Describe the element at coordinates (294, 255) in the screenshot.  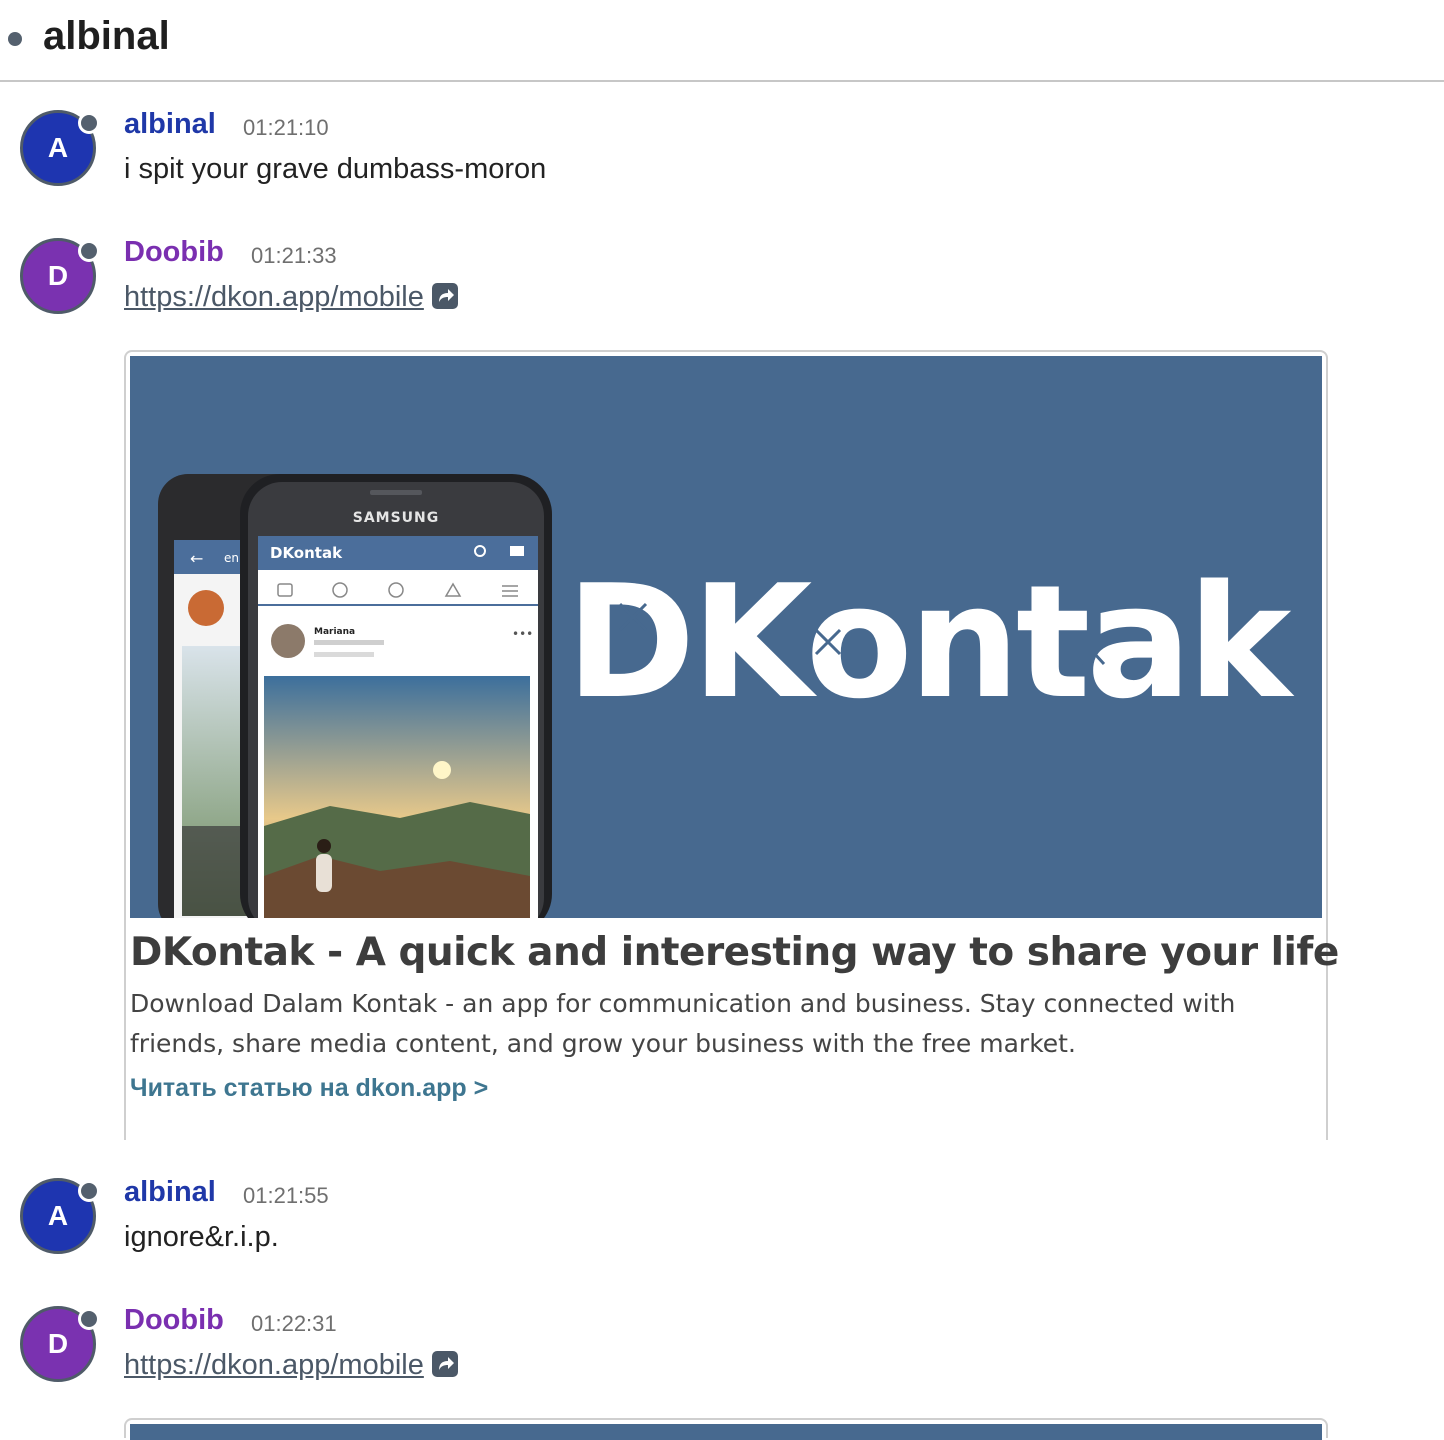
I see `message-timestamp: 01:21:33` at that location.